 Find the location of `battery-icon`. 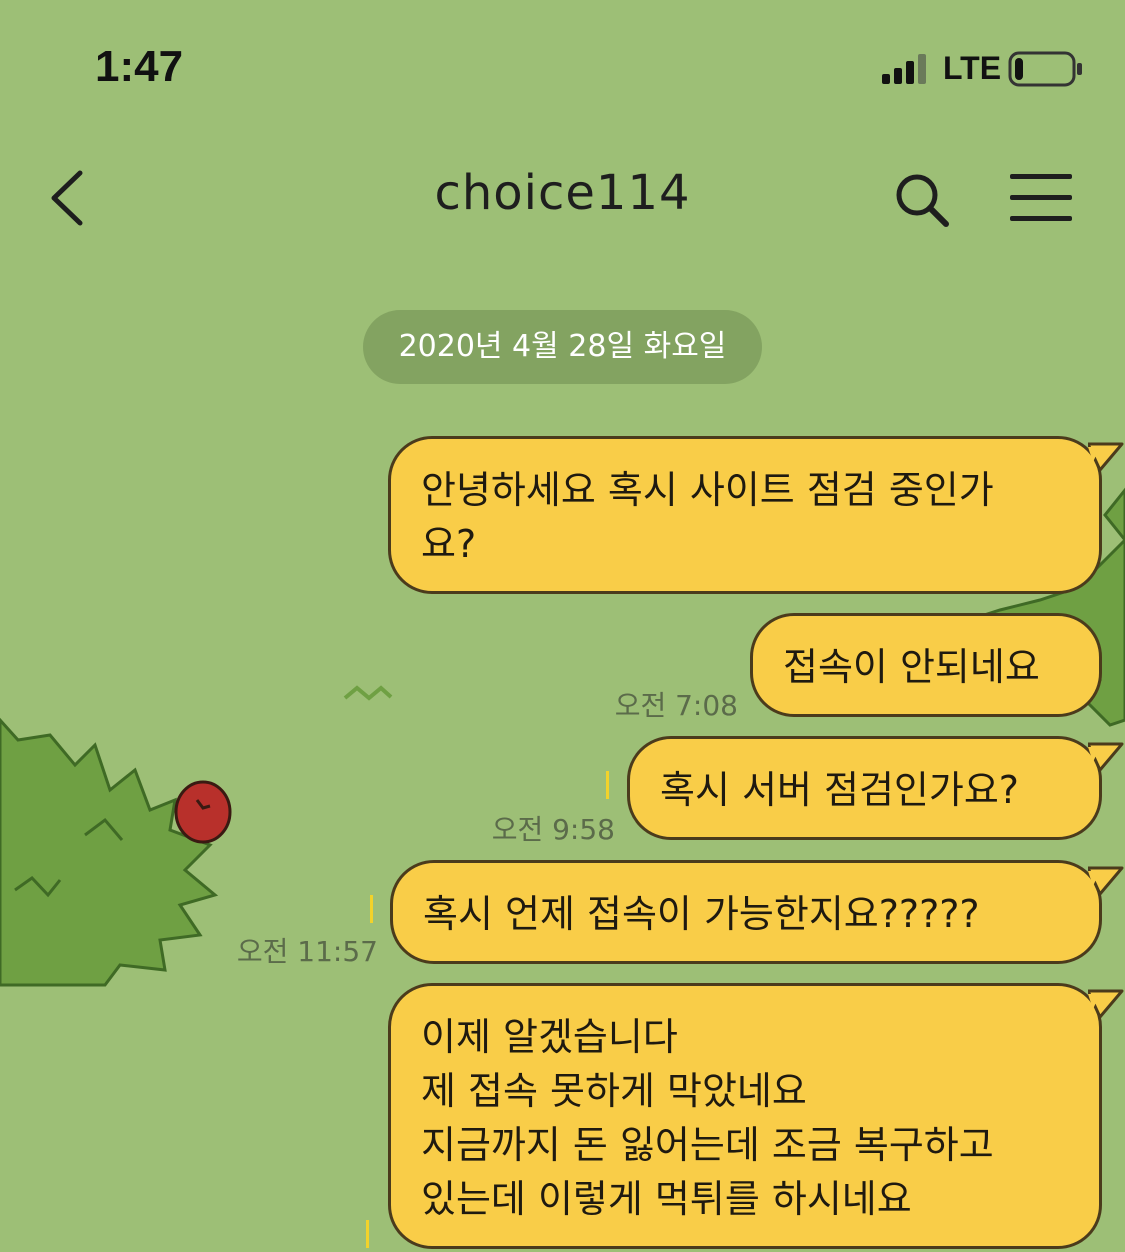

battery-icon is located at coordinates (1045, 69).